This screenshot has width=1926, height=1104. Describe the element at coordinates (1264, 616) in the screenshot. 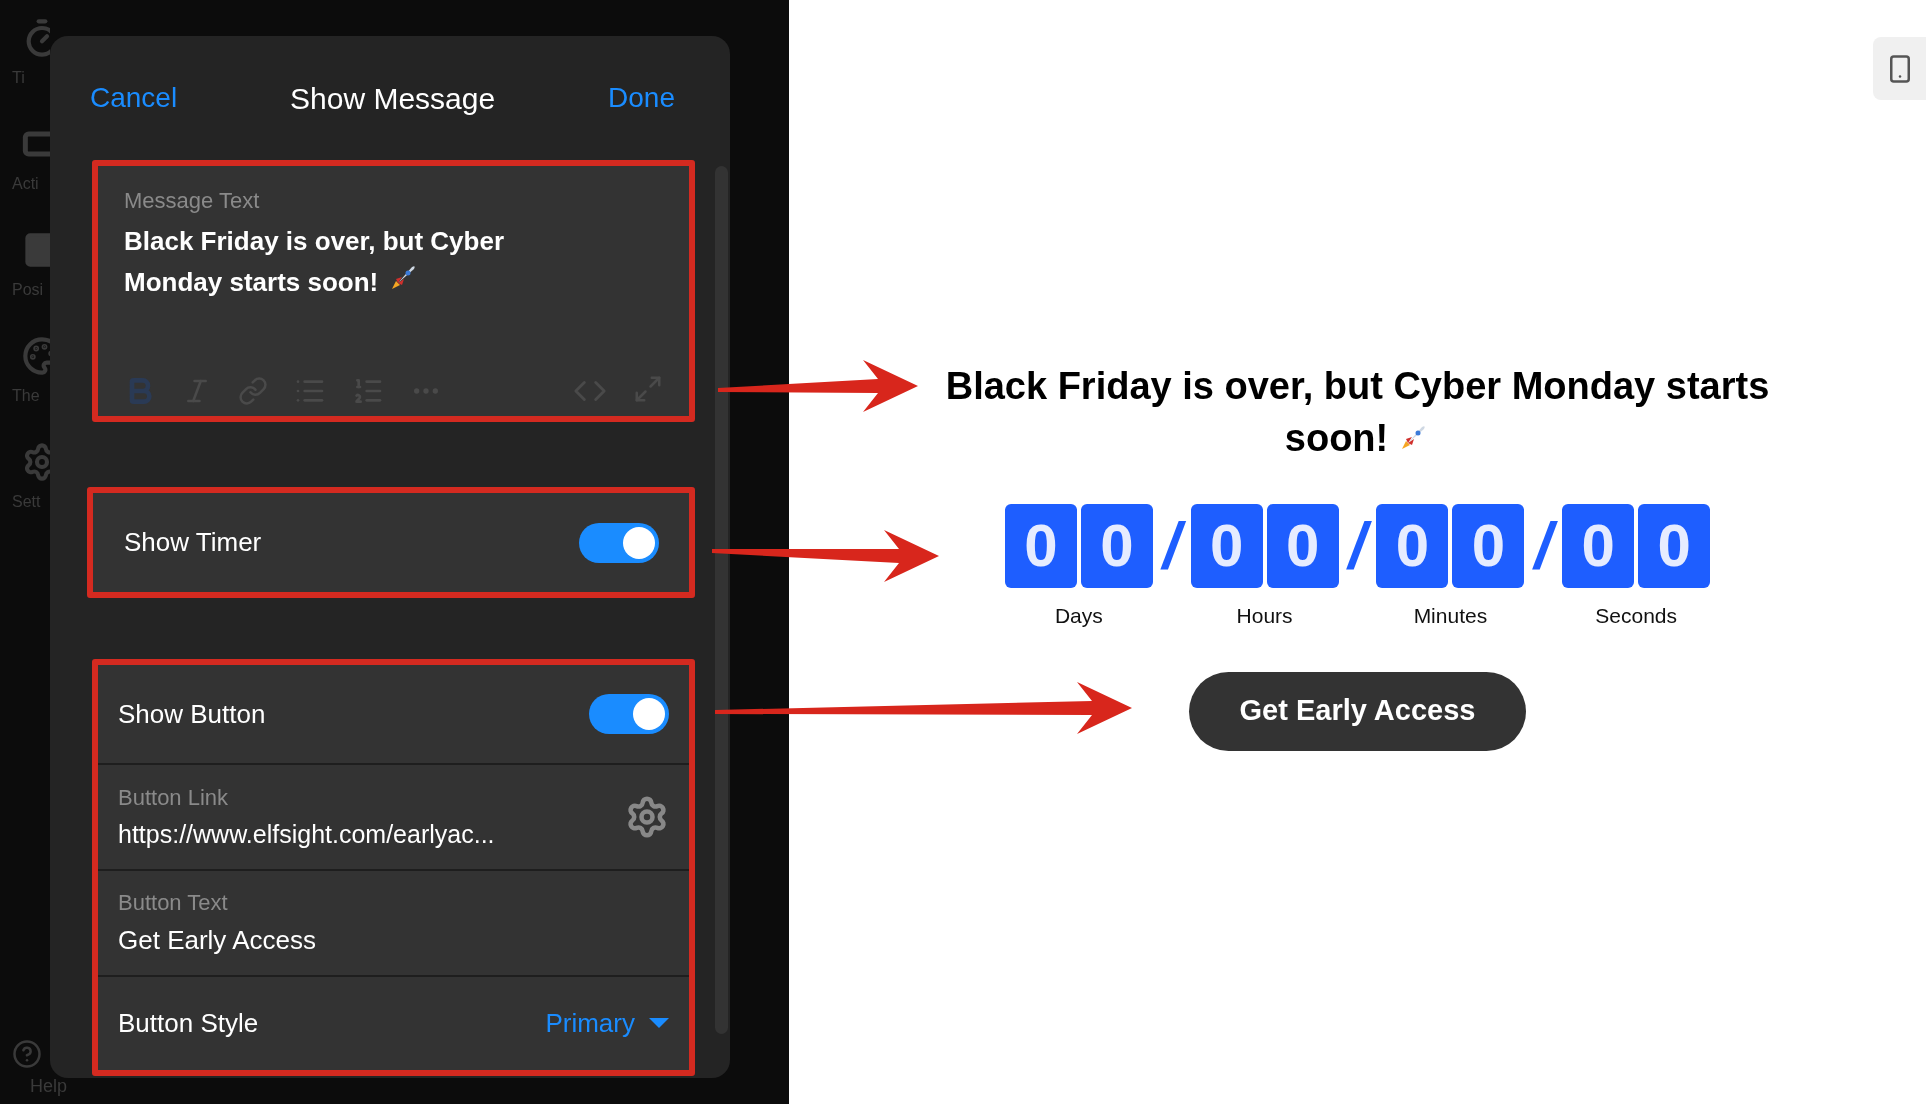

I see `timer-label: Hours` at that location.